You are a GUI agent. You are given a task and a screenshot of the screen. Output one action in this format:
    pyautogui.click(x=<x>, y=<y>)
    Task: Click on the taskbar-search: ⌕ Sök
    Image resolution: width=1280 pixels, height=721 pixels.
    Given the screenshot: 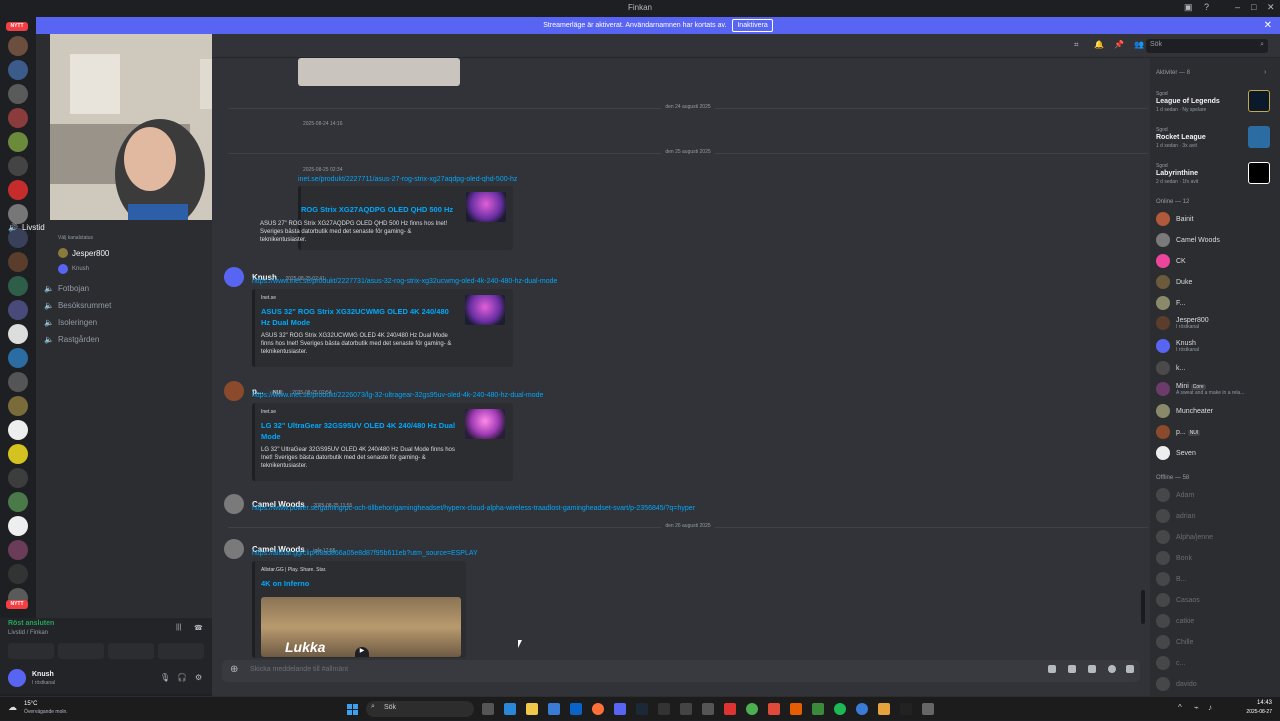 What is the action you would take?
    pyautogui.click(x=420, y=709)
    